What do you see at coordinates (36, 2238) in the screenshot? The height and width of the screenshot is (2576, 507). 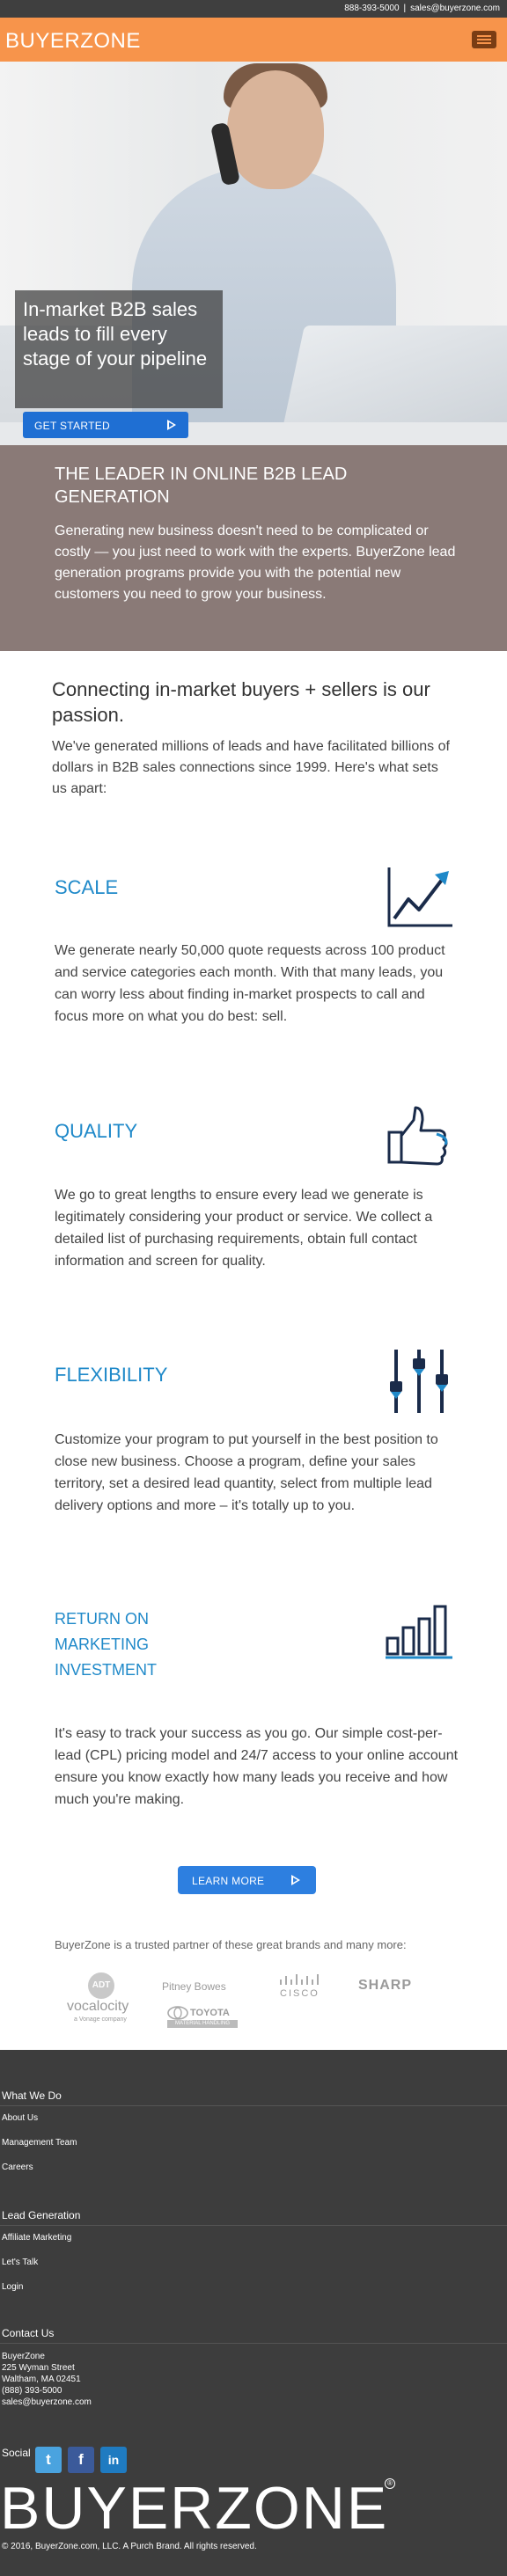 I see `footer-link-affiliate-marketing: Affiliate Marketing` at bounding box center [36, 2238].